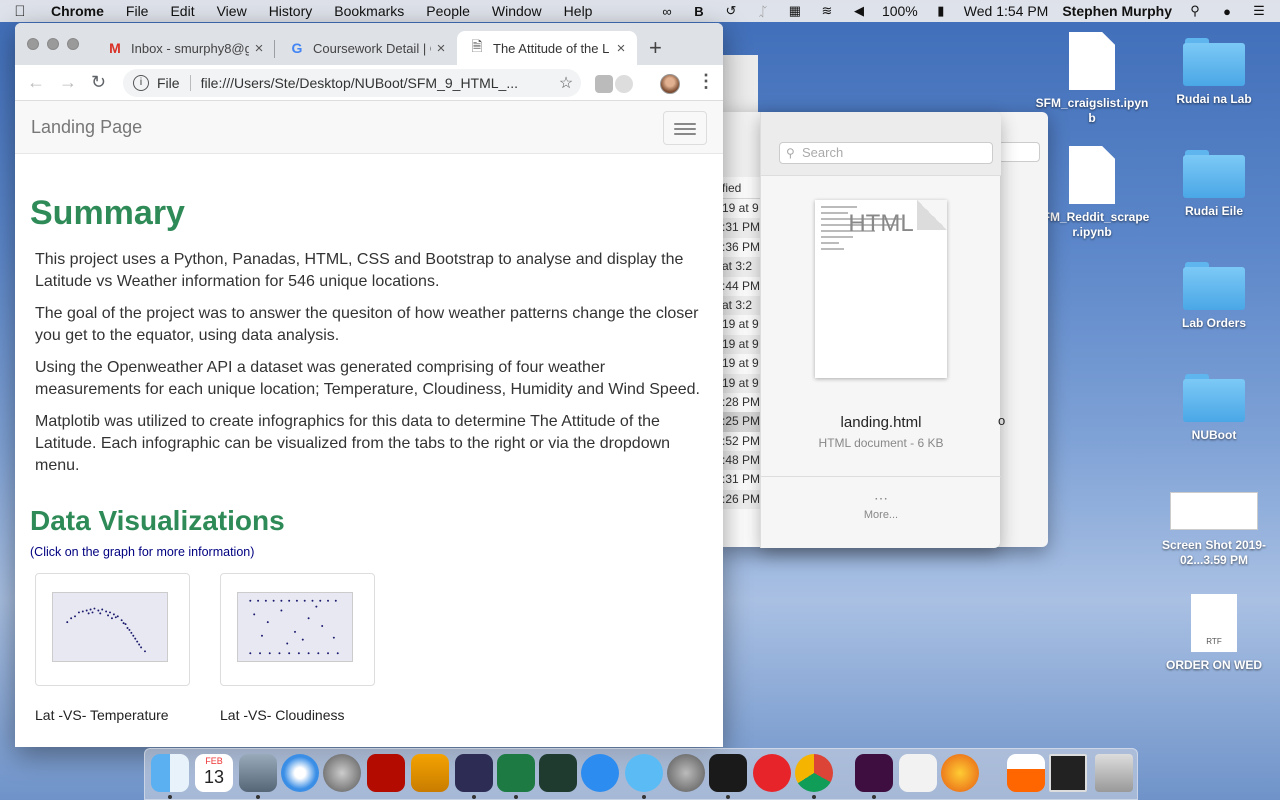 This screenshot has width=1280, height=800. What do you see at coordinates (1214, 72) in the screenshot?
I see `desktop-folder-rudai-na-lab: Rudai na Lab` at bounding box center [1214, 72].